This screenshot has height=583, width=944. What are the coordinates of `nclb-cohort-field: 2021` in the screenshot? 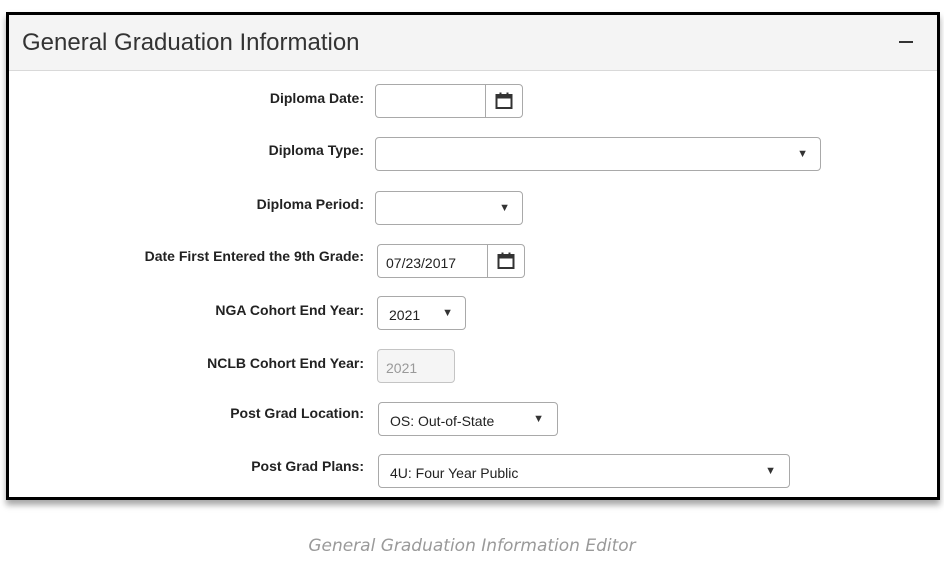 It's located at (416, 366).